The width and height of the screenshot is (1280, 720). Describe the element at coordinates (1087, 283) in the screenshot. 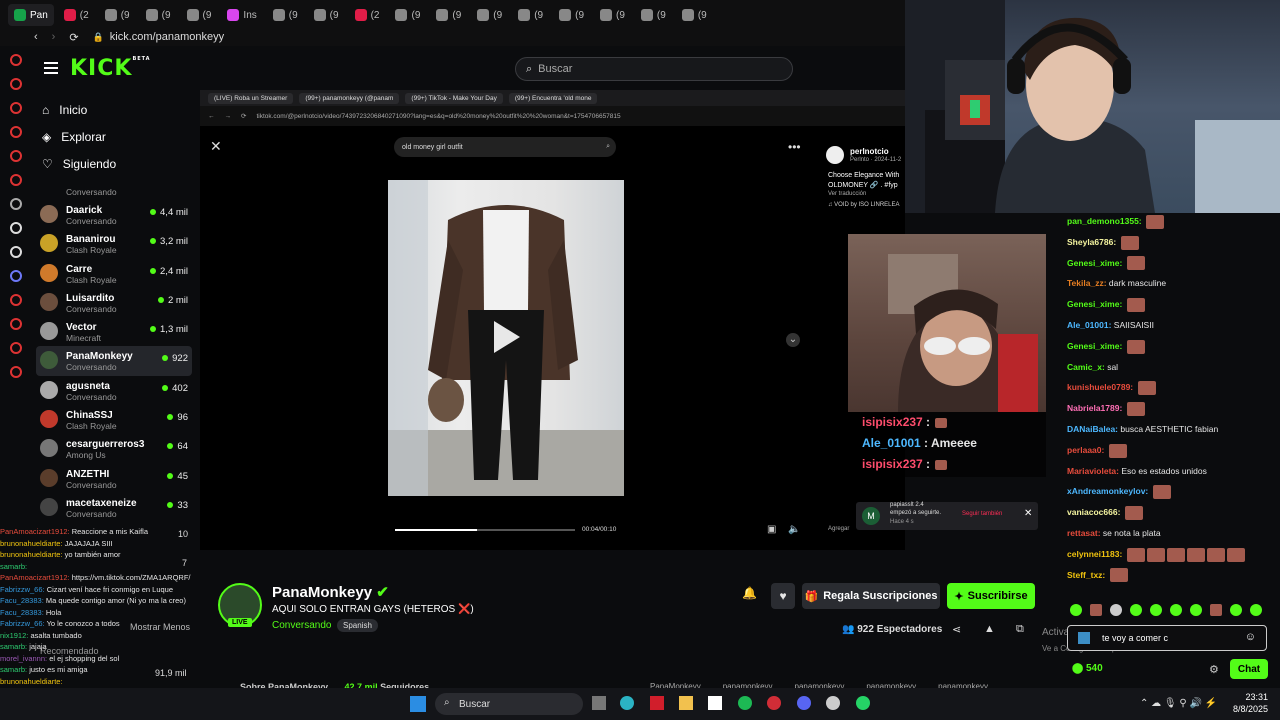

I see `chat-username: Tekila_zz:` at that location.